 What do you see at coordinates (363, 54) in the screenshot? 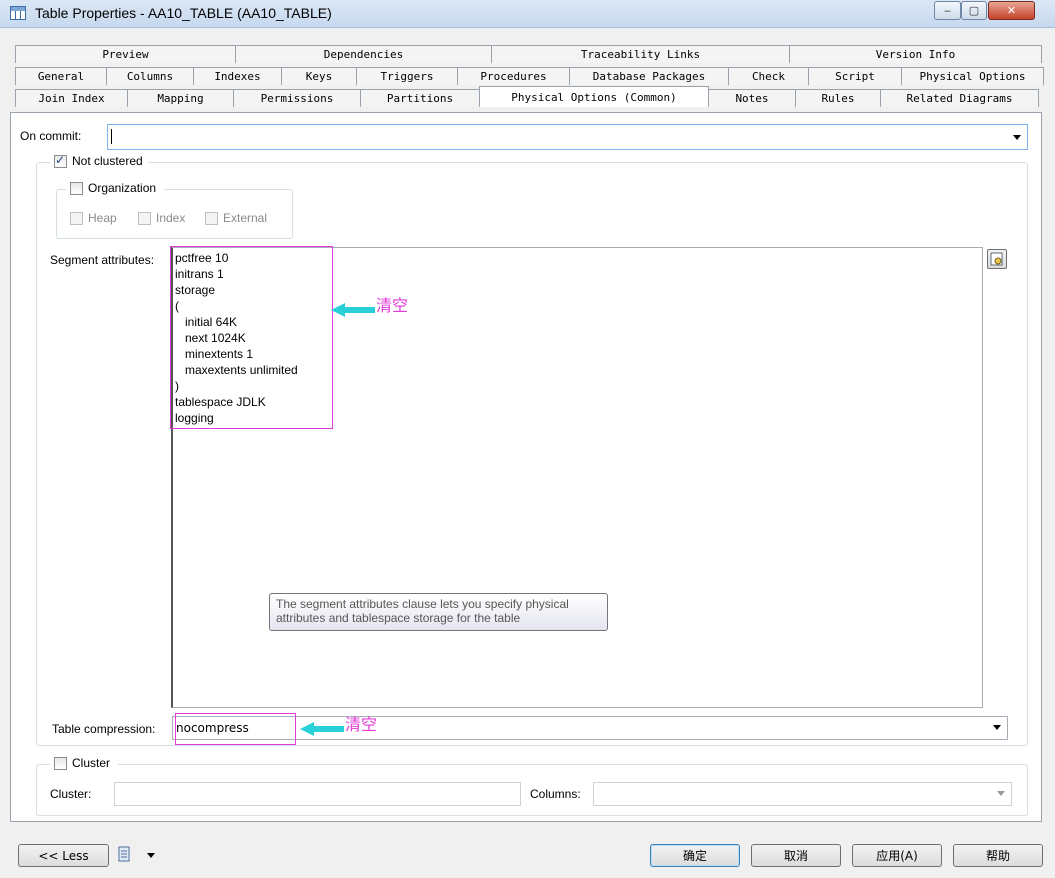
I see `tab-dependencies: Dependencies` at bounding box center [363, 54].